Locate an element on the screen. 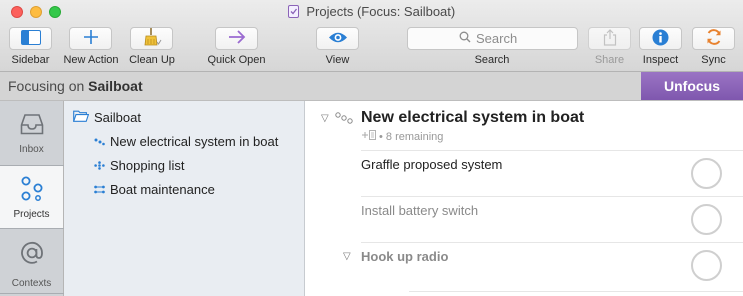 The image size is (743, 296). window-title-area: Projects (Focus: Sailboat) is located at coordinates (371, 11).